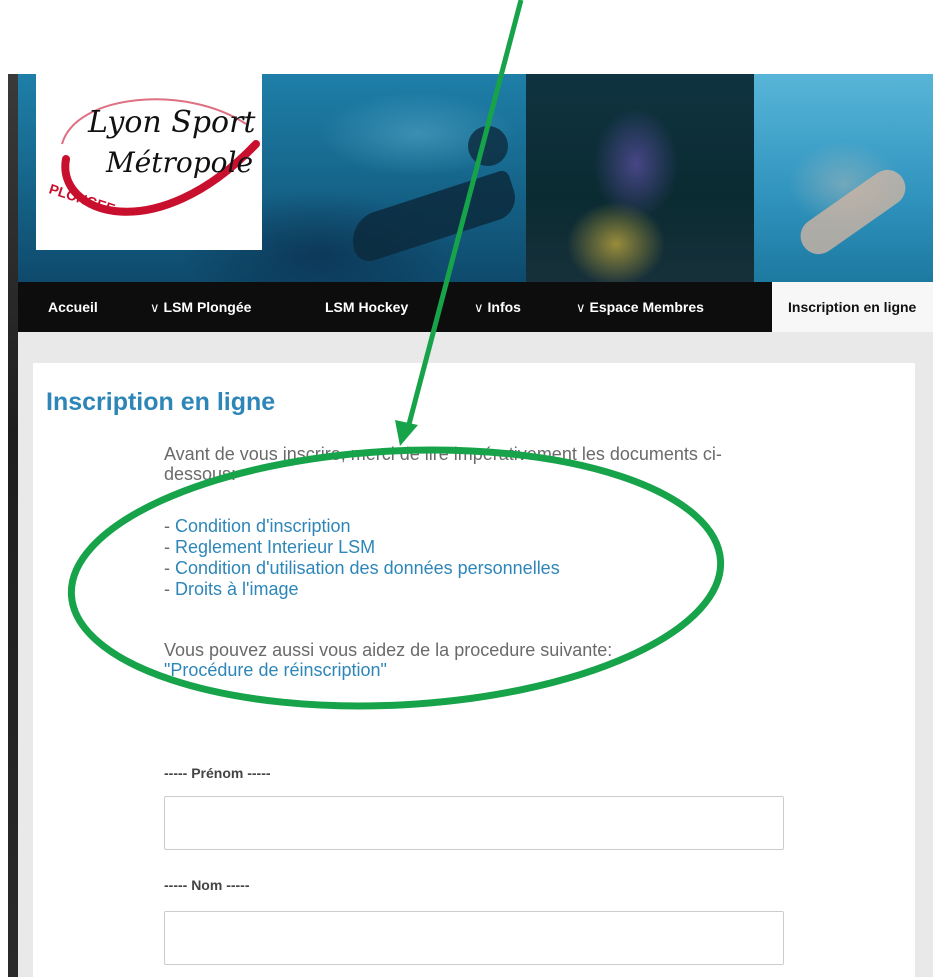 The image size is (933, 977). Describe the element at coordinates (263, 526) in the screenshot. I see `link-condition-inscription: Condition d'inscription` at that location.